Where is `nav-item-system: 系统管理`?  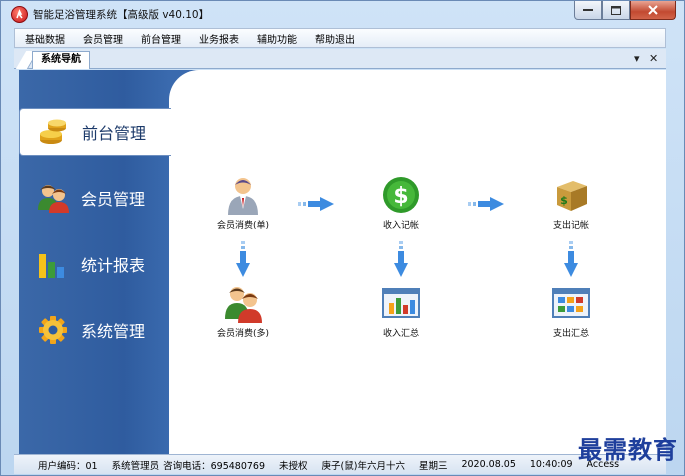 nav-item-system: 系统管理 is located at coordinates (94, 330).